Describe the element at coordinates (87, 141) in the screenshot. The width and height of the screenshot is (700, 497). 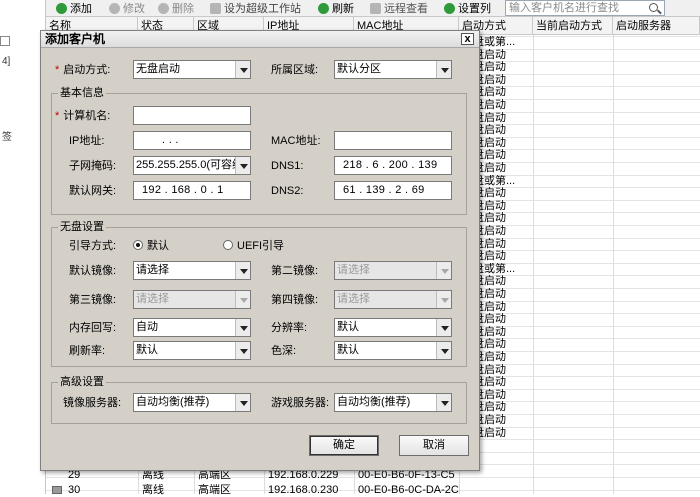
I see `ip-label: IP地址:` at that location.